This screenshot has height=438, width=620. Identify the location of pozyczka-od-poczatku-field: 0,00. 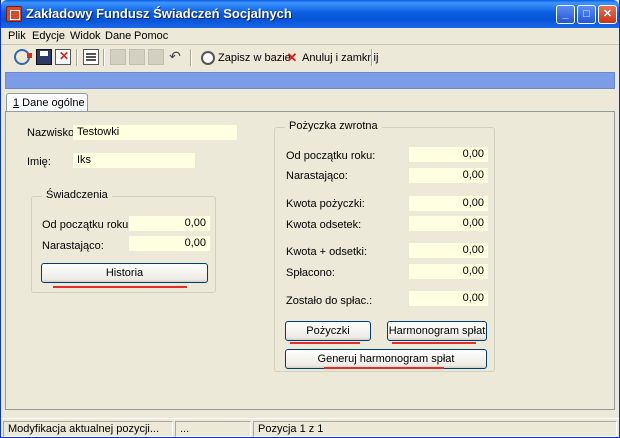
(448, 154).